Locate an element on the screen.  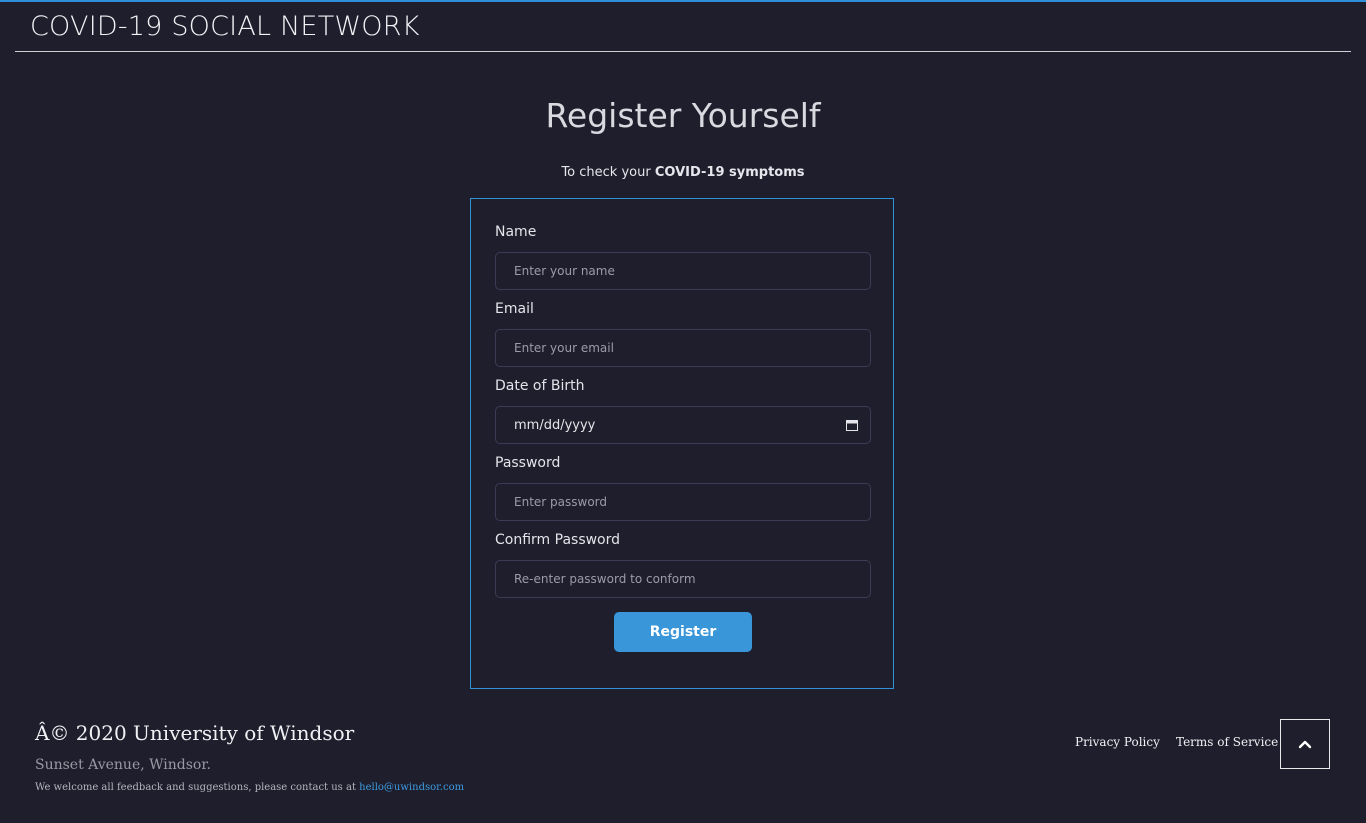
password-placeholder: Enter password is located at coordinates (560, 502).